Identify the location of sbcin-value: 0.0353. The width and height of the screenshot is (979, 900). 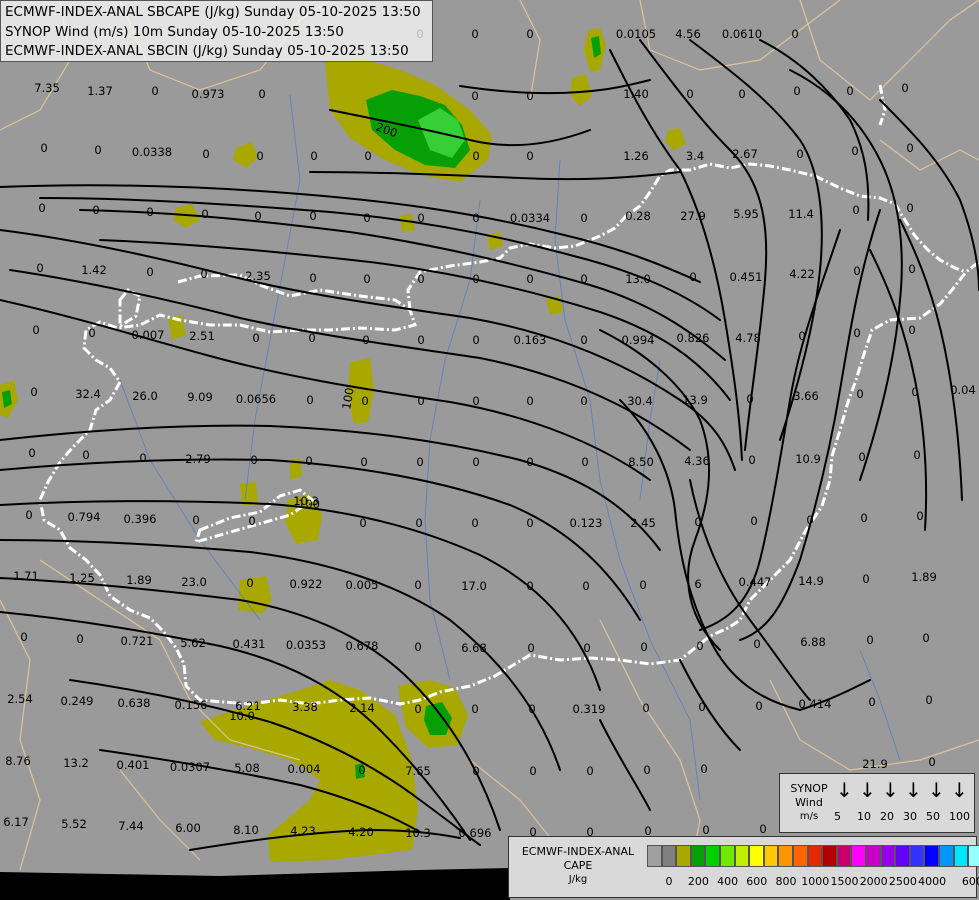
(306, 645).